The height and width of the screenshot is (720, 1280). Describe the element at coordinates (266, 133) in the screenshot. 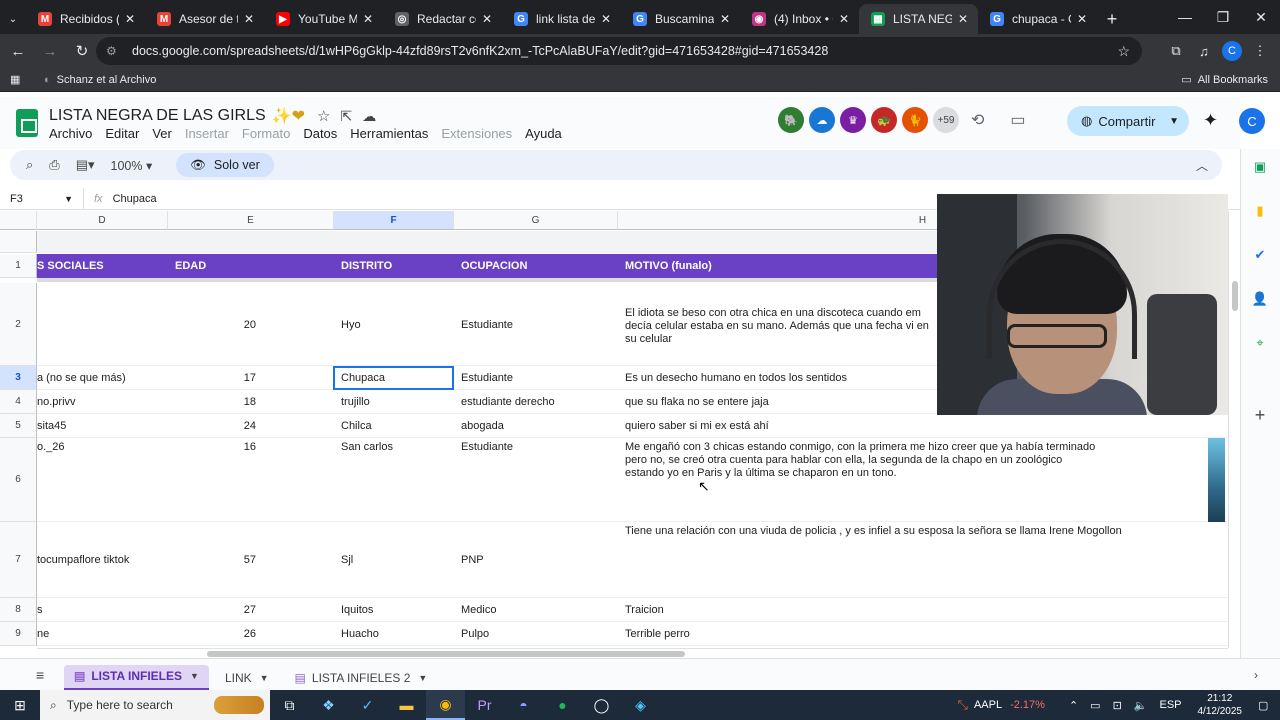

I see `menu-item: Formato` at that location.